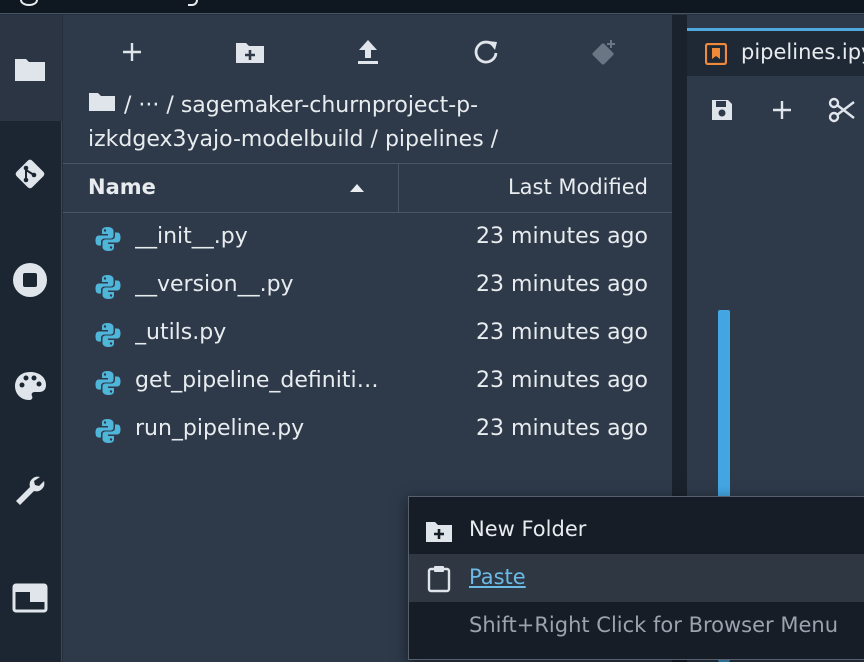 This screenshot has width=864, height=662. What do you see at coordinates (102, 106) in the screenshot?
I see `home-folder-icon` at bounding box center [102, 106].